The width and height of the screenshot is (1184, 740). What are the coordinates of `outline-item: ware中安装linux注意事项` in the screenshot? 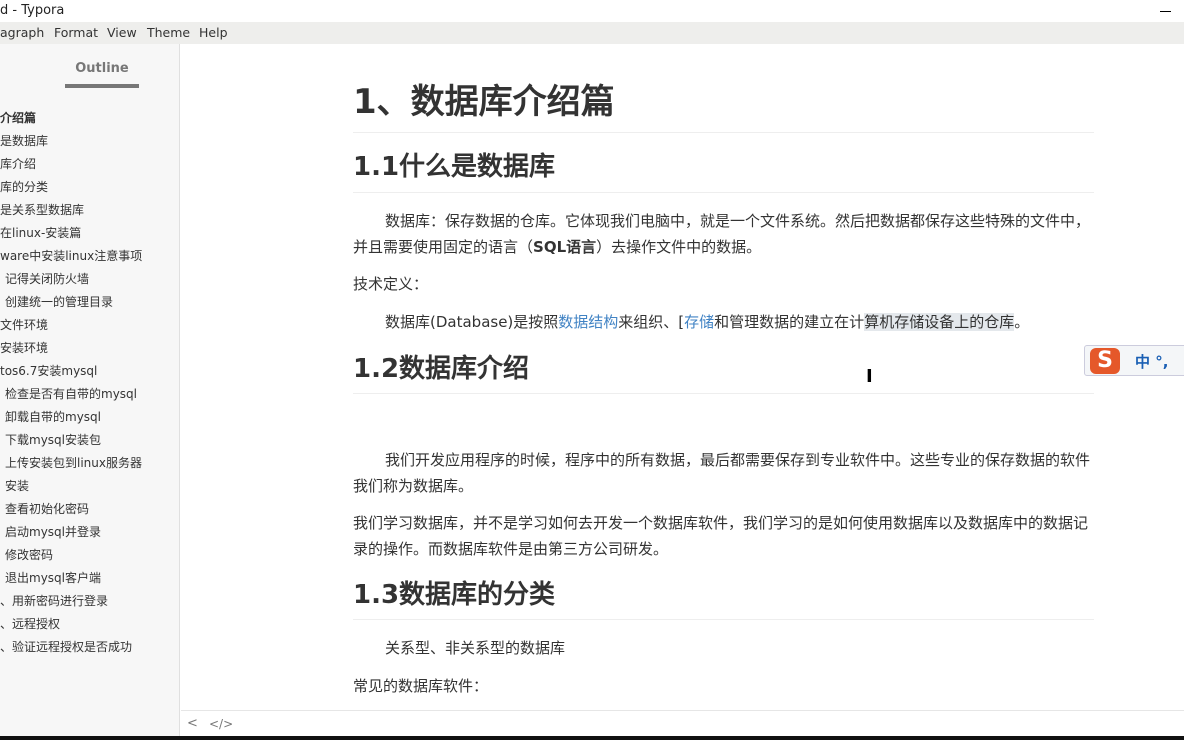 It's located at (71, 256).